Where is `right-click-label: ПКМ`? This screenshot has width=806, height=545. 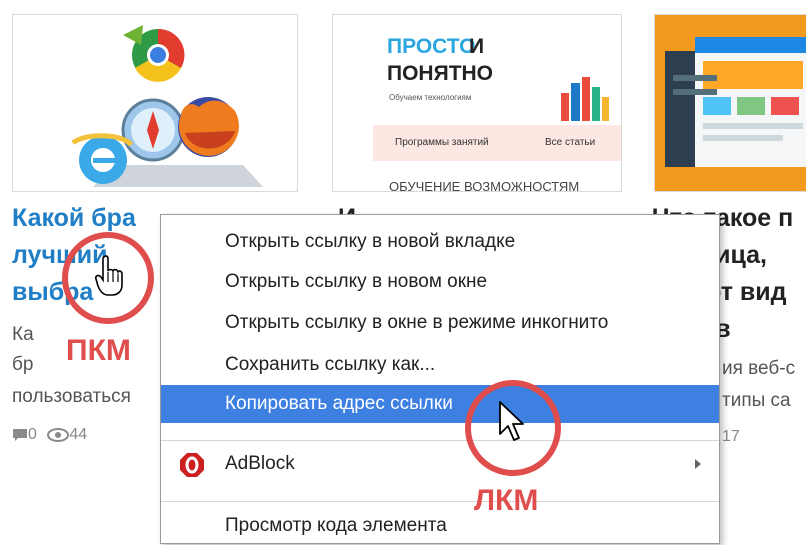
right-click-label: ПКМ is located at coordinates (98, 350).